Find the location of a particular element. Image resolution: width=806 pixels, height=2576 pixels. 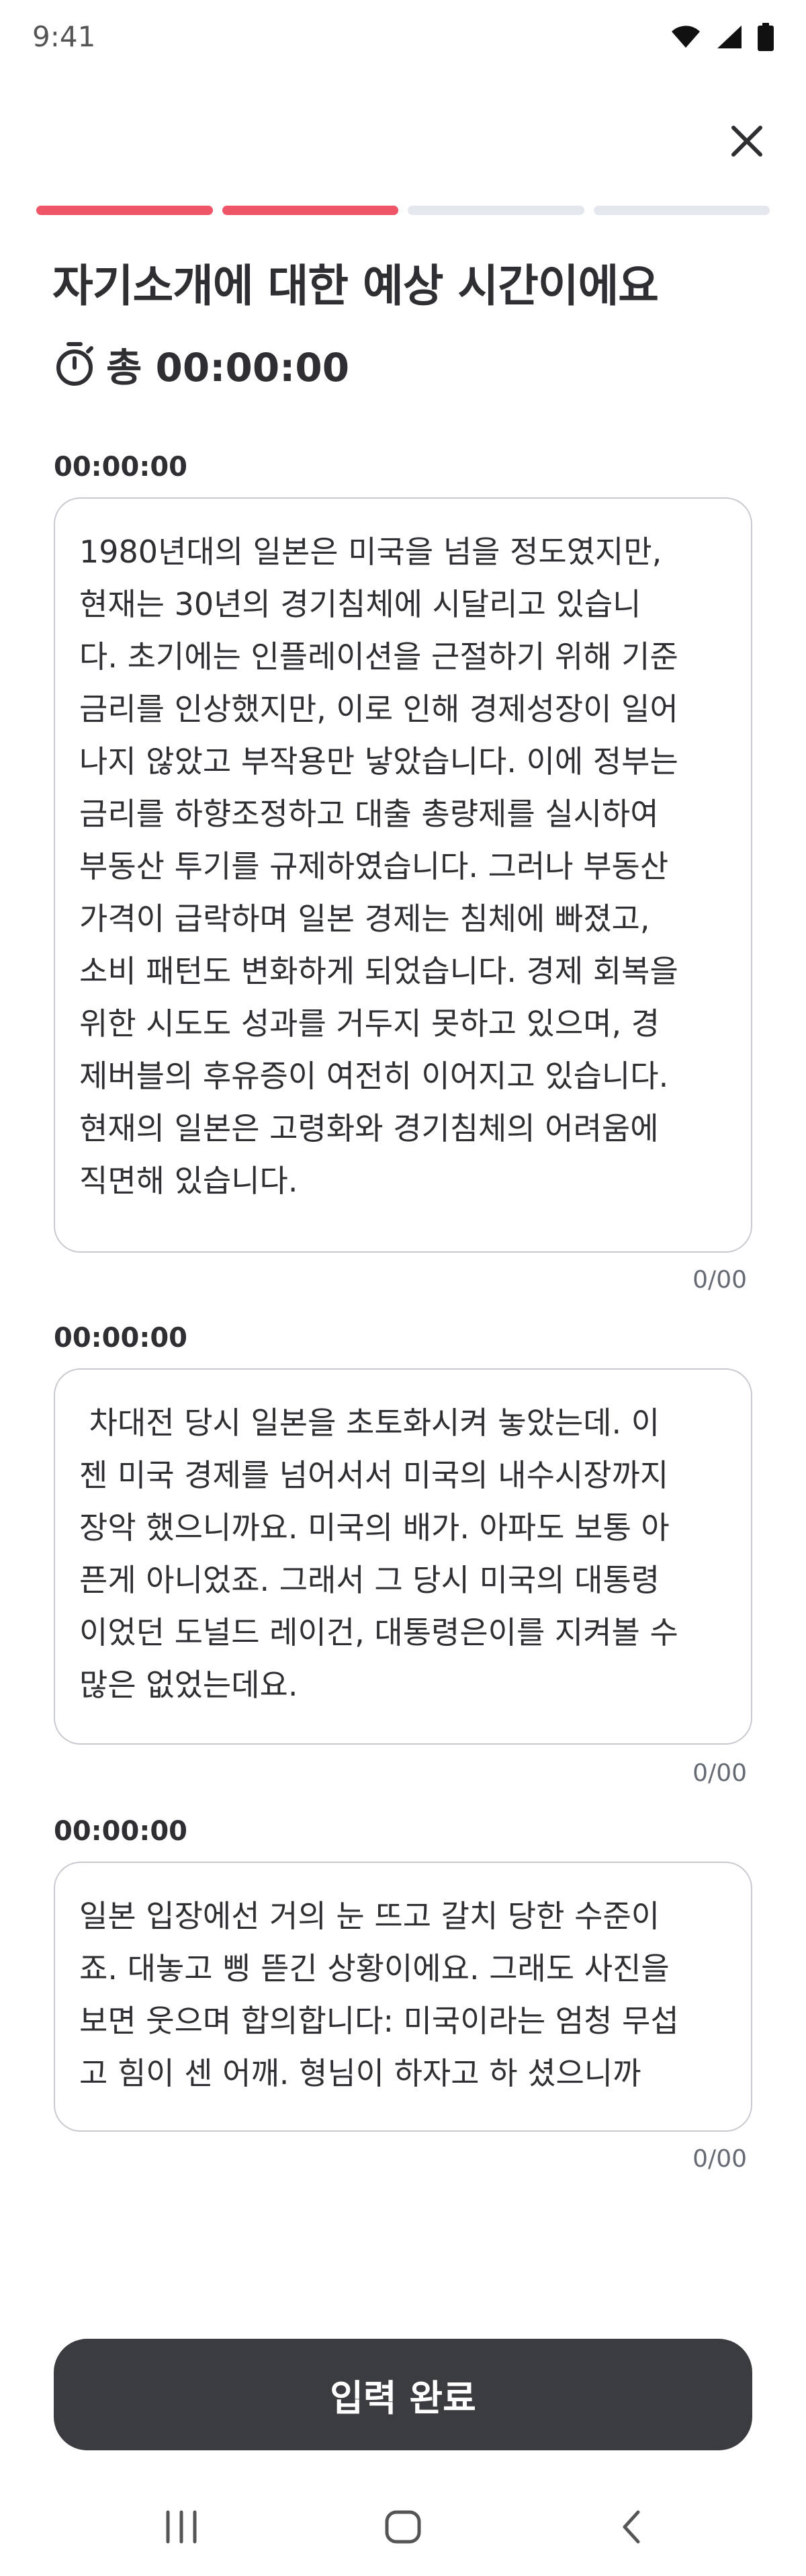

back-button is located at coordinates (631, 2527).